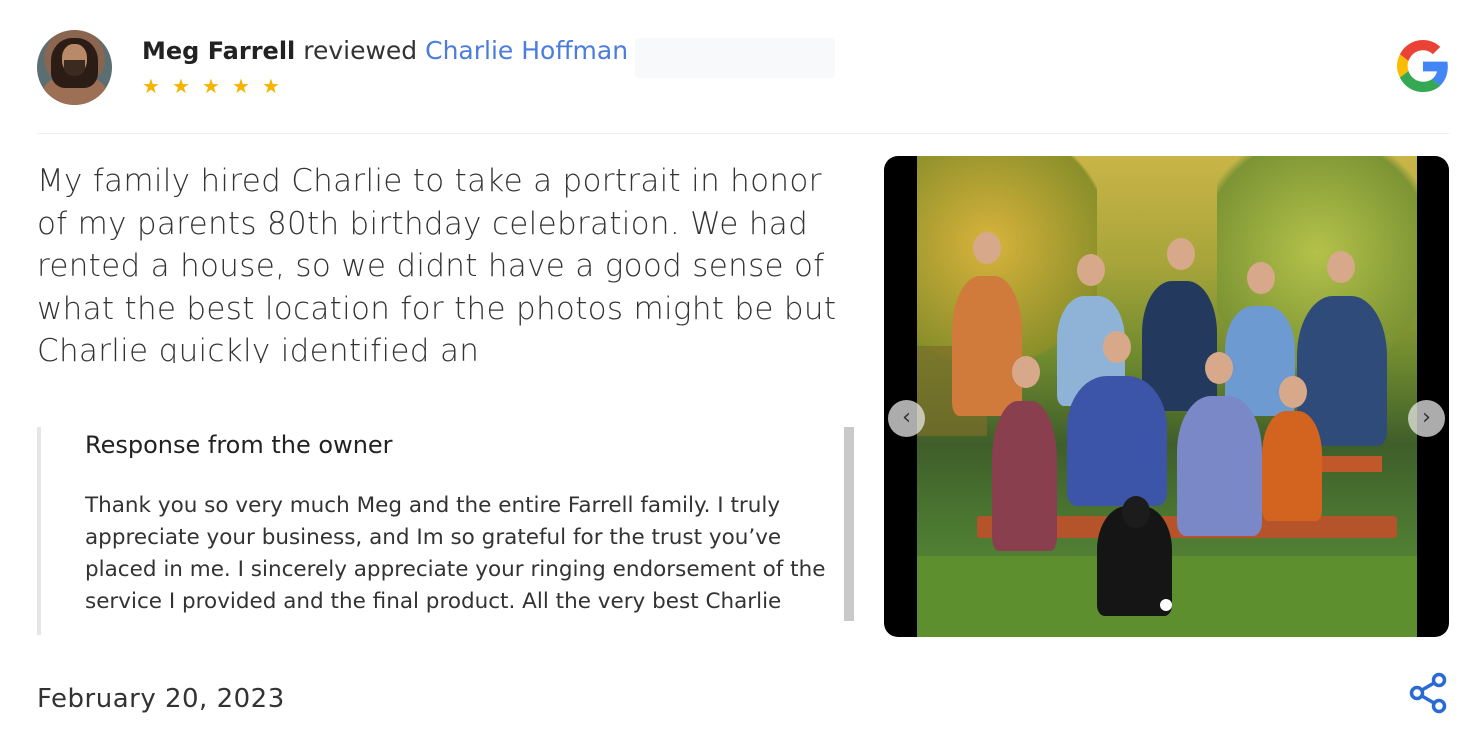 The height and width of the screenshot is (751, 1481). Describe the element at coordinates (849, 524) in the screenshot. I see `response-scrollbar` at that location.